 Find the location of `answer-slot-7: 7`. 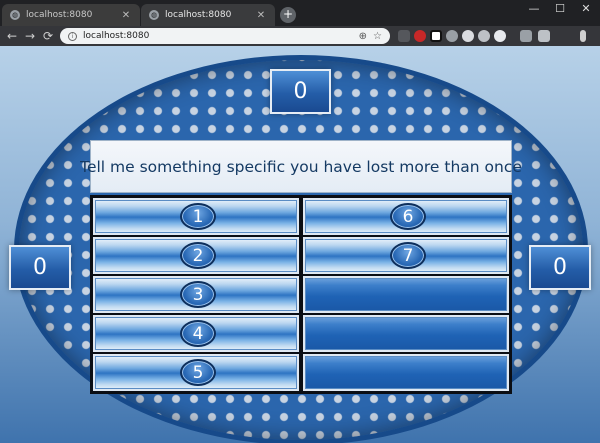

answer-slot-7: 7 is located at coordinates (406, 255).